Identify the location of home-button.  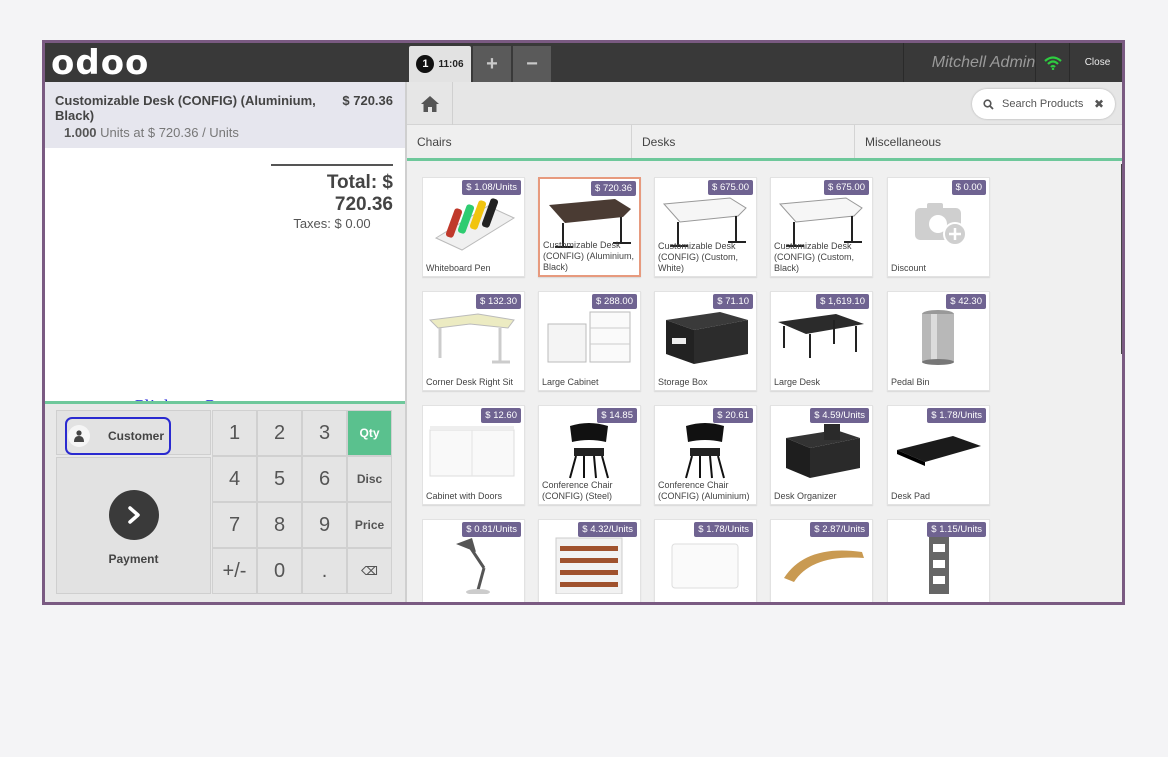
(430, 103).